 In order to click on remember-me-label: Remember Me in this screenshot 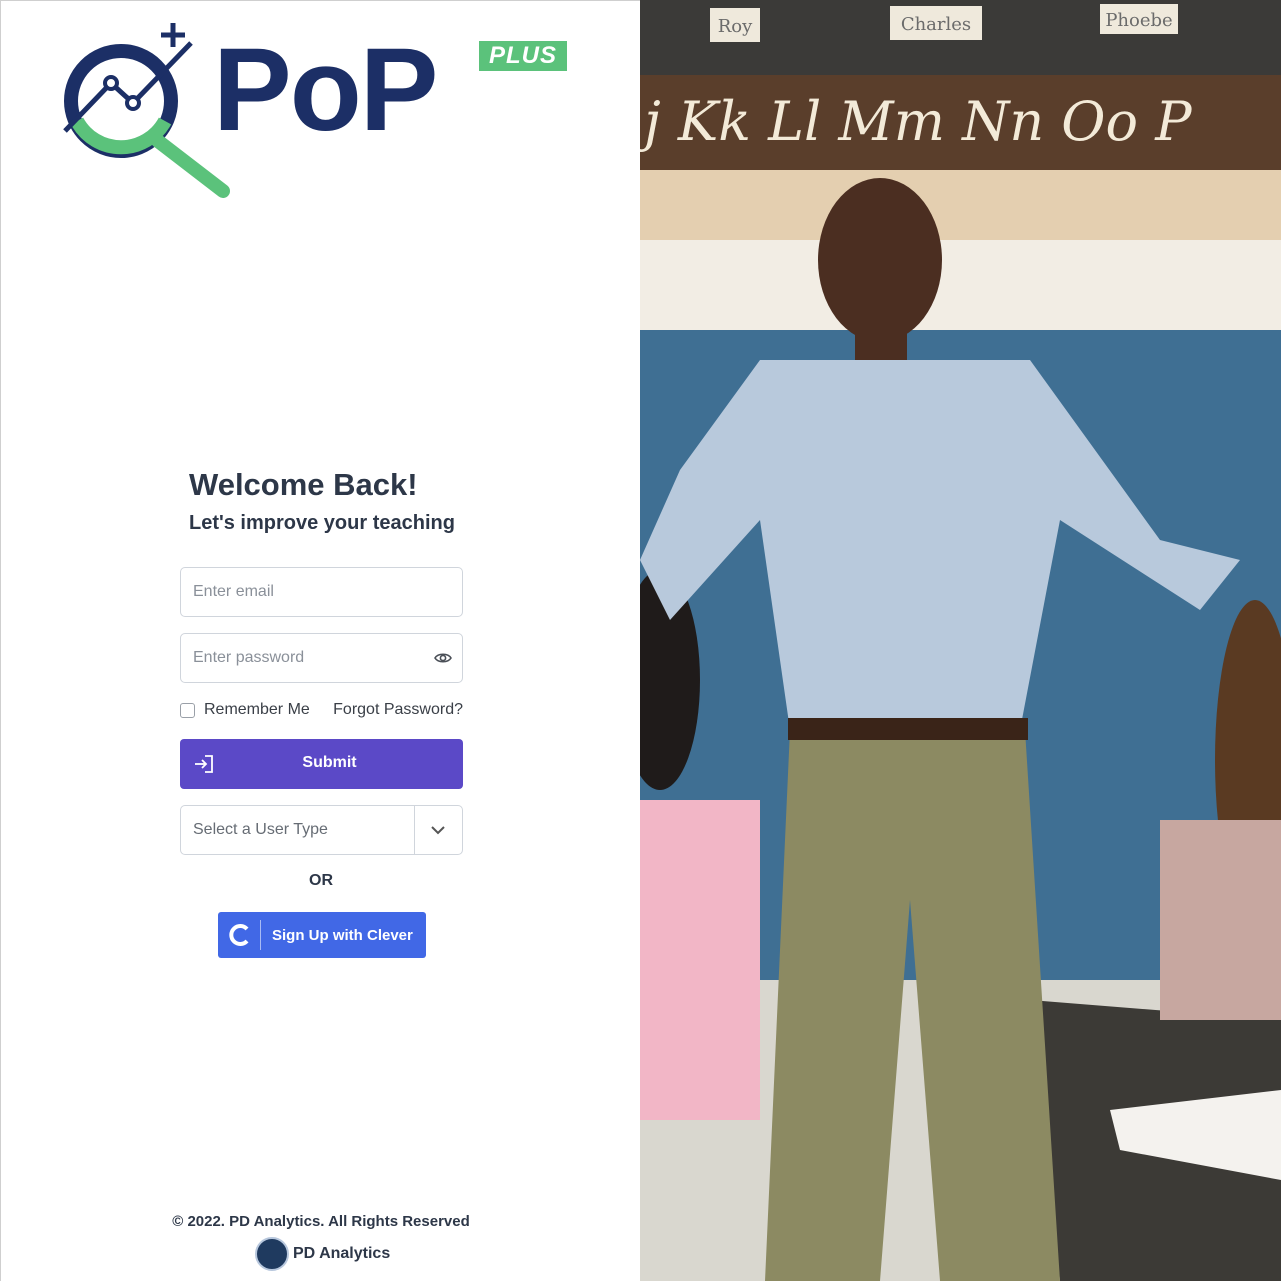, I will do `click(257, 710)`.